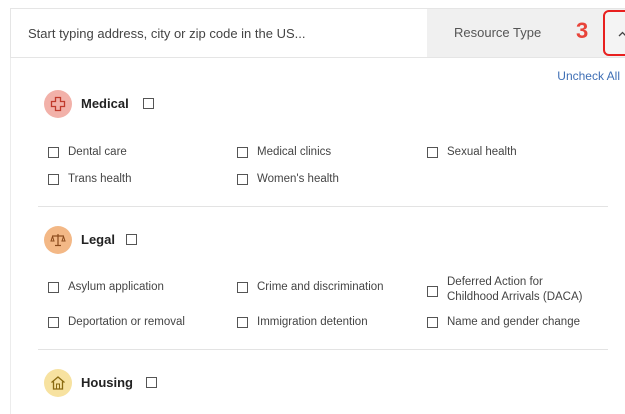 This screenshot has height=414, width=625. I want to click on search-bar: Resource Type 3, so click(317, 33).